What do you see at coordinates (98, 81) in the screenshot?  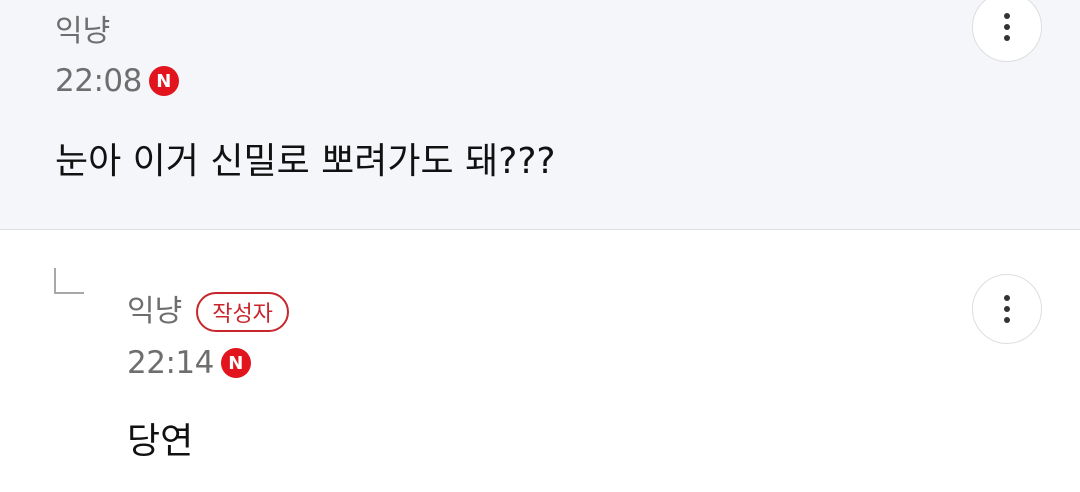 I see `comment-time: 22:08` at bounding box center [98, 81].